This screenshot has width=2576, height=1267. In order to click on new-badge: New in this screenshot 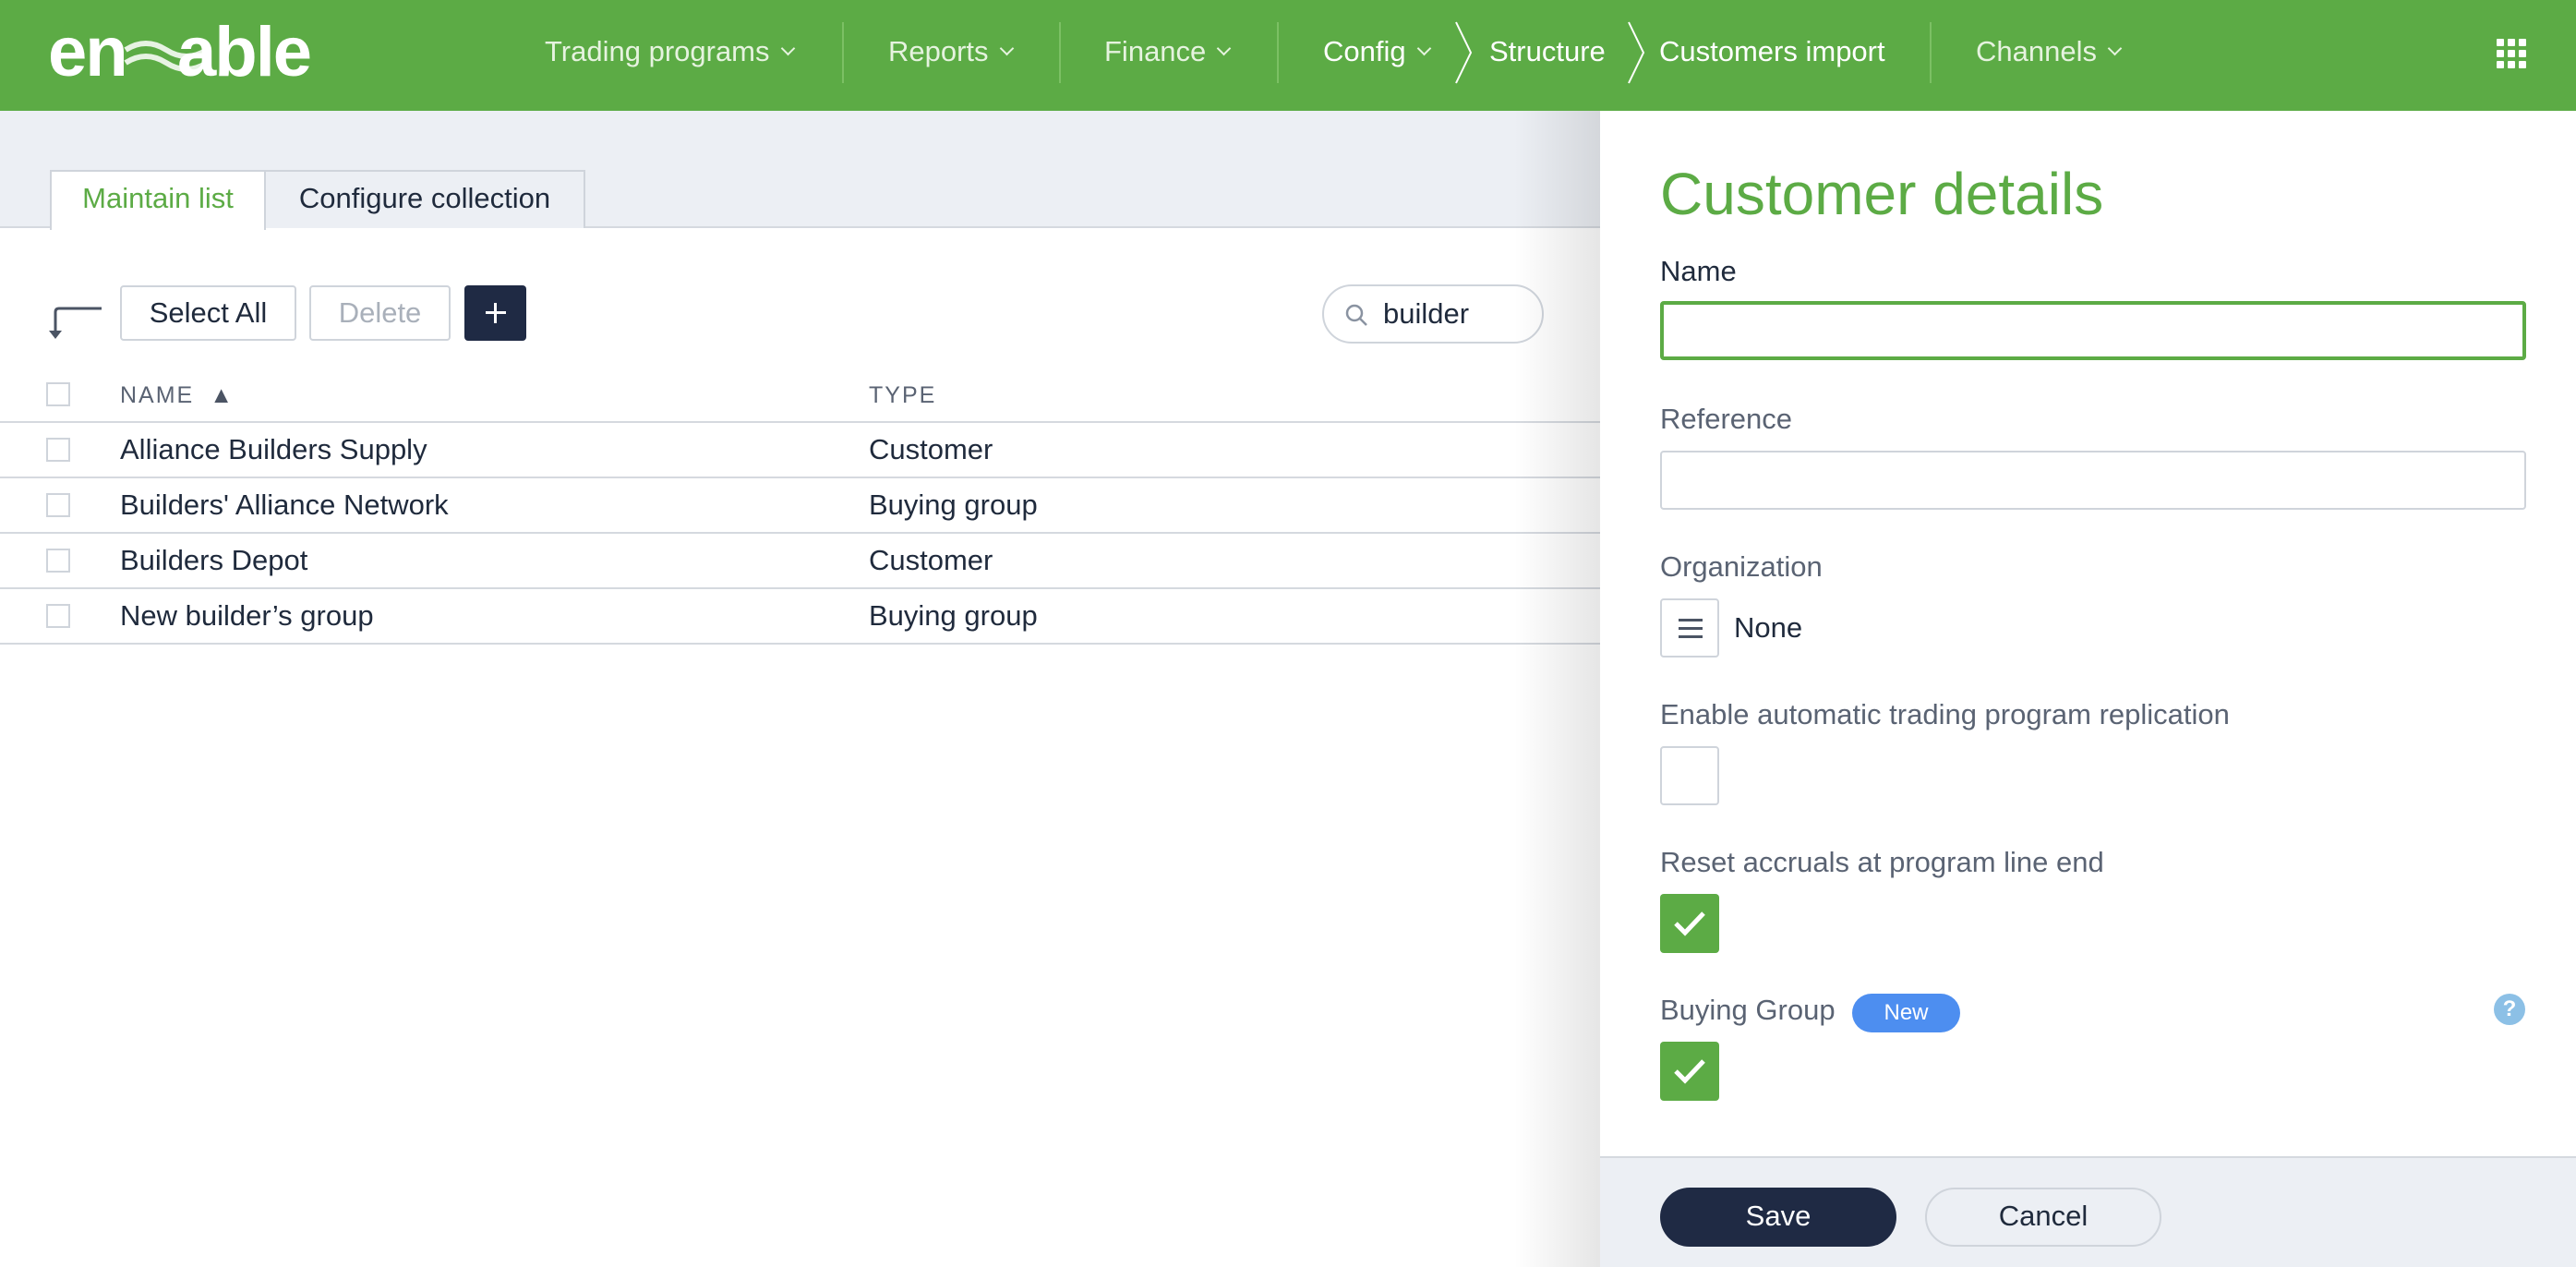, I will do `click(1906, 1013)`.